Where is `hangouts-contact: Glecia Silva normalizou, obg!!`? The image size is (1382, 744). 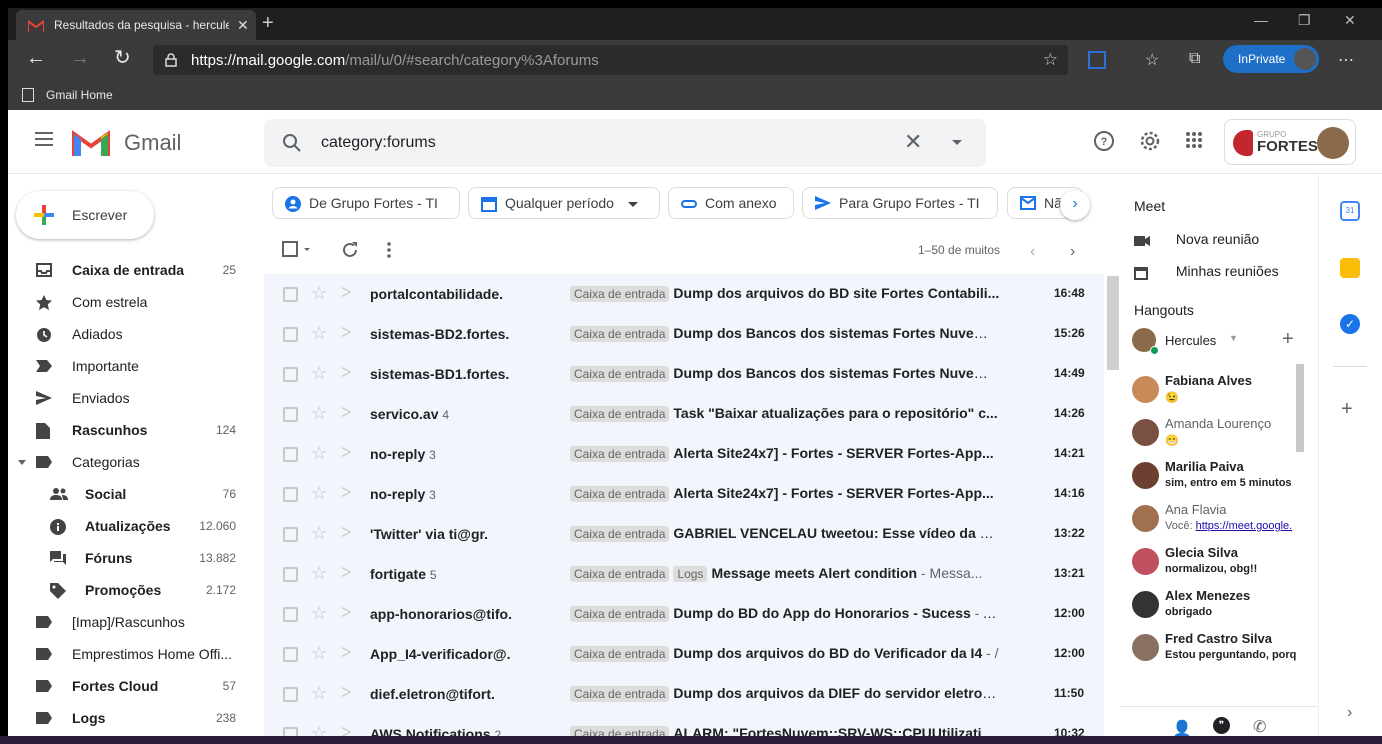 hangouts-contact: Glecia Silva normalizou, obg!! is located at coordinates (1217, 566).